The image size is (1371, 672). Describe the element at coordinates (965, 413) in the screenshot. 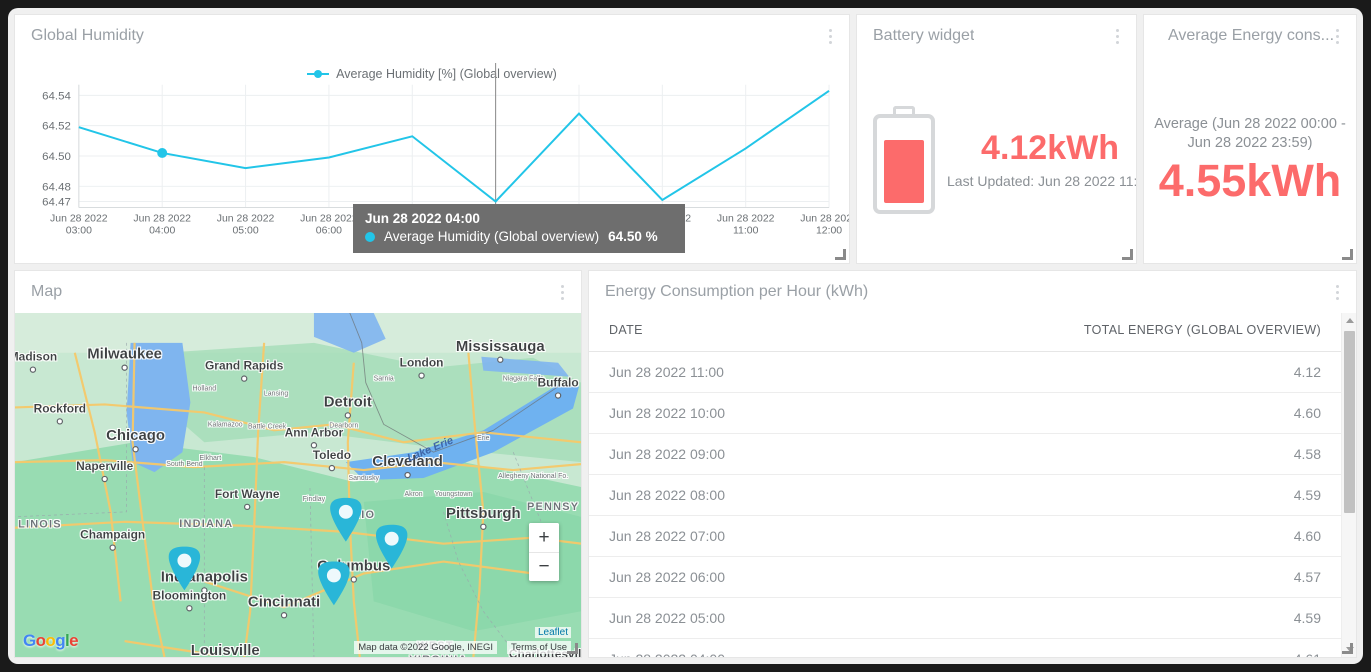

I see `table-row: Jun 28 2022 10:00 4.60` at that location.